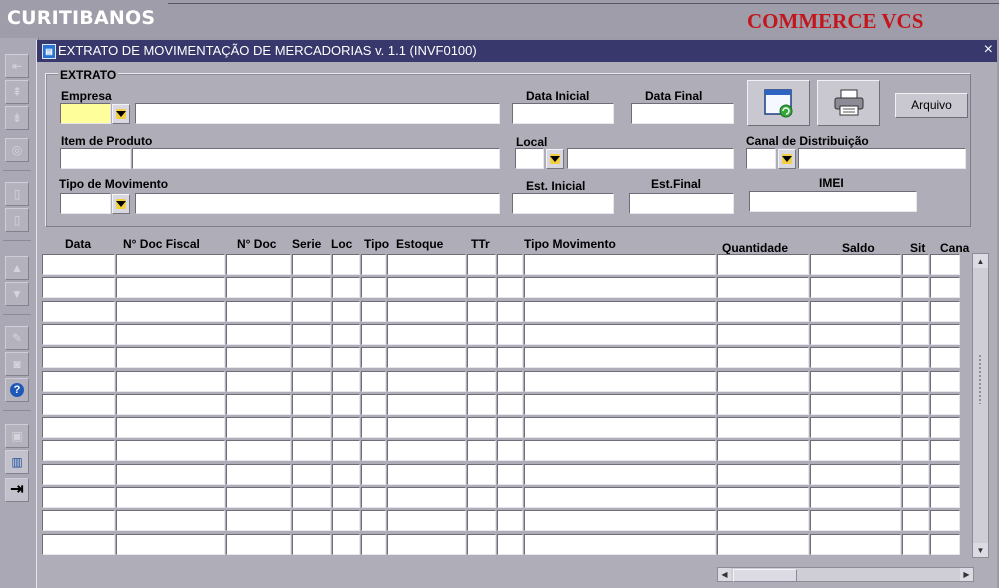 The image size is (999, 588). I want to click on delete-record-icon: ▯, so click(17, 220).